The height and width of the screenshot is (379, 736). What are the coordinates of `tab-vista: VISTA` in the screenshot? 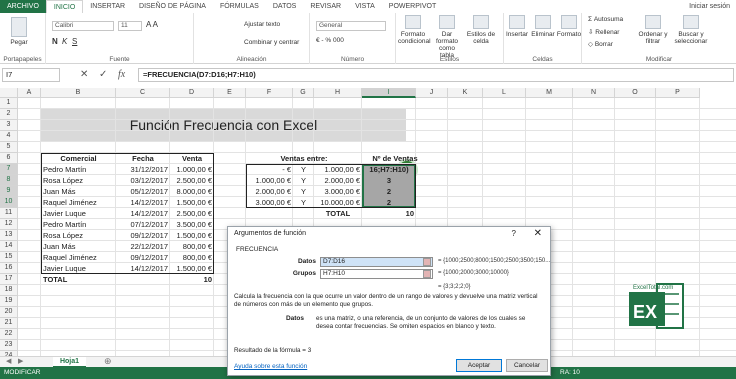 It's located at (365, 6).